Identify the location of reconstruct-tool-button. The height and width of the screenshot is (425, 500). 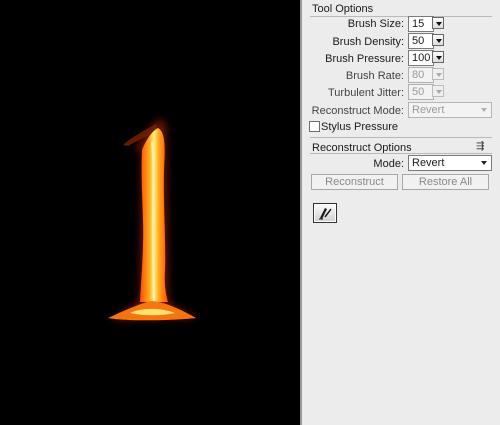
(325, 213).